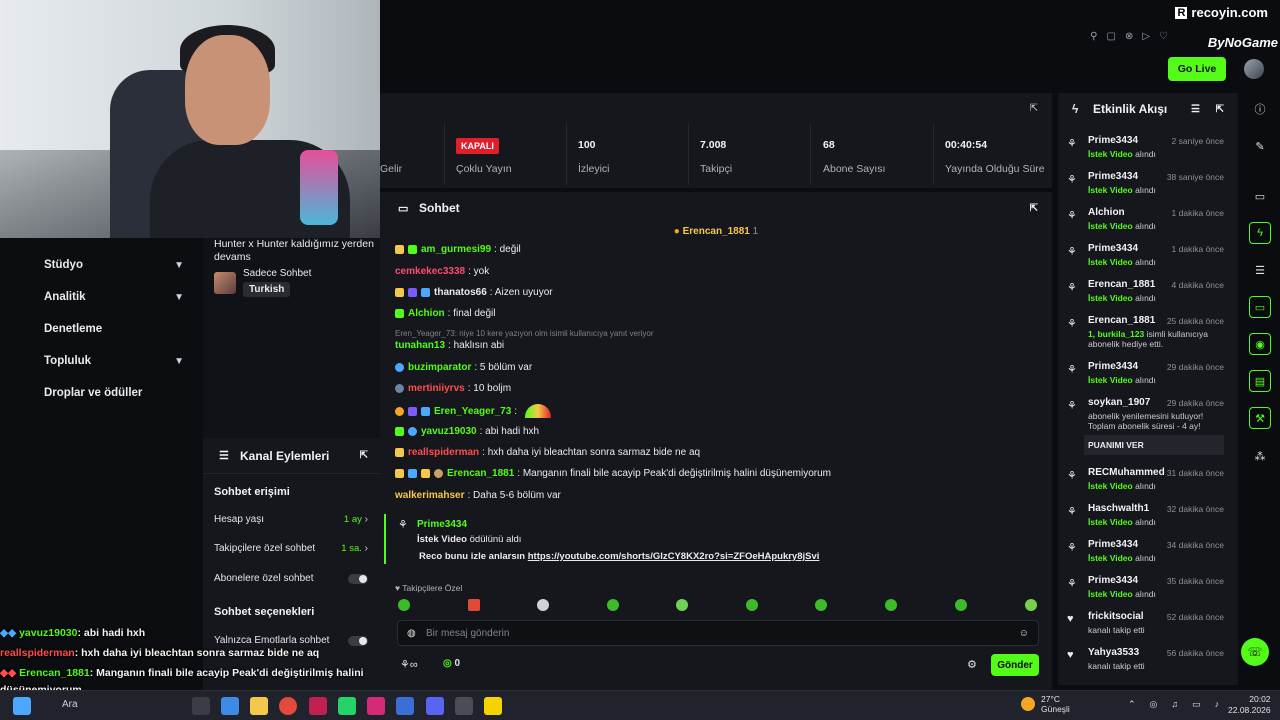  Describe the element at coordinates (100, 329) in the screenshot. I see `nav-moderation: ⚒Denetleme` at that location.